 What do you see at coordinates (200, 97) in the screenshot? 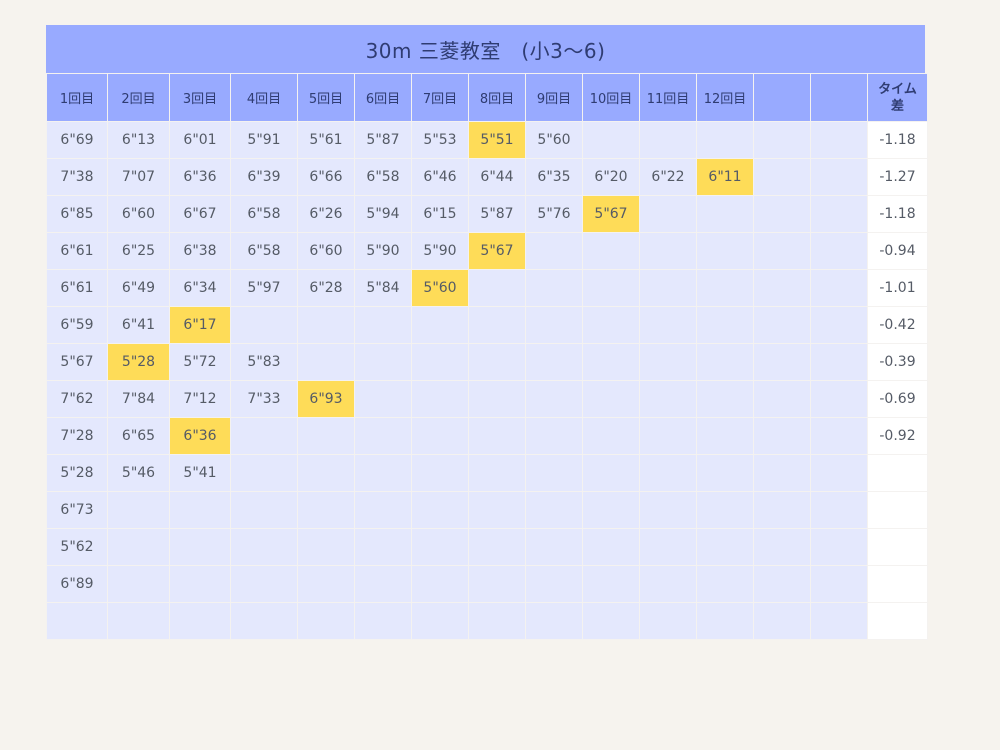
I see `header-attempt-3: 3回目` at bounding box center [200, 97].